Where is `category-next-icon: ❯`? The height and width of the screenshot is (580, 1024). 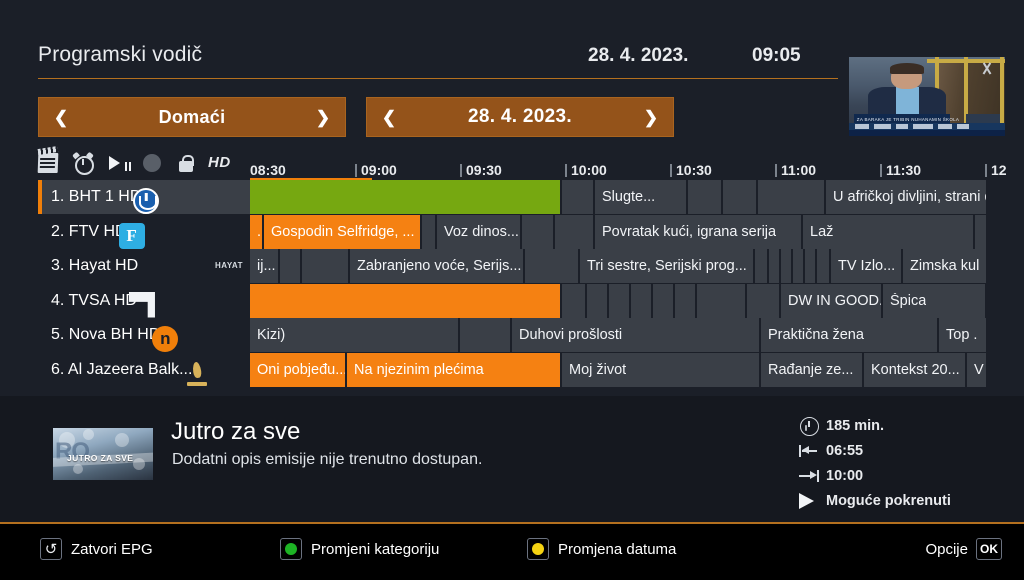 category-next-icon: ❯ is located at coordinates (323, 117).